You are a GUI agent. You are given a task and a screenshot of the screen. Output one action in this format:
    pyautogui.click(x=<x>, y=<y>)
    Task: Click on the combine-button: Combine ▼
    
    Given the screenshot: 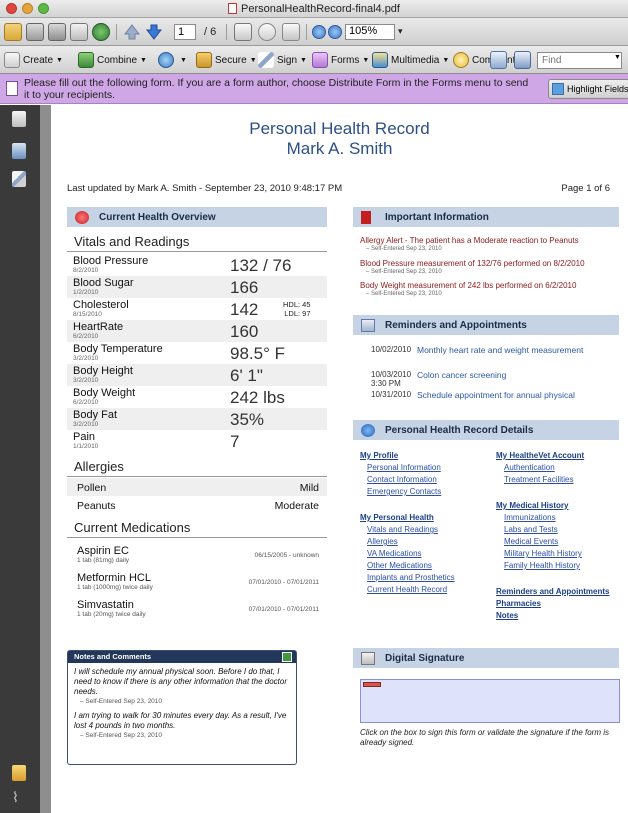 What is the action you would take?
    pyautogui.click(x=112, y=60)
    